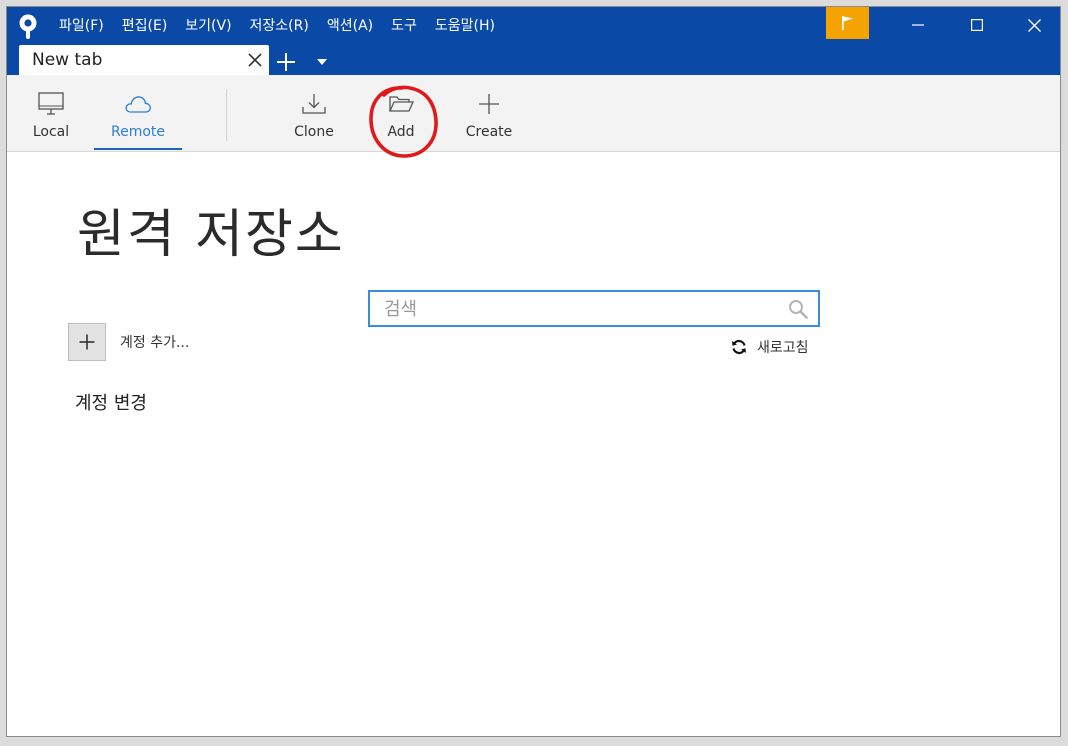 The height and width of the screenshot is (746, 1068). What do you see at coordinates (533, 113) in the screenshot?
I see `toolbar: Local Remote Clone Add Create` at bounding box center [533, 113].